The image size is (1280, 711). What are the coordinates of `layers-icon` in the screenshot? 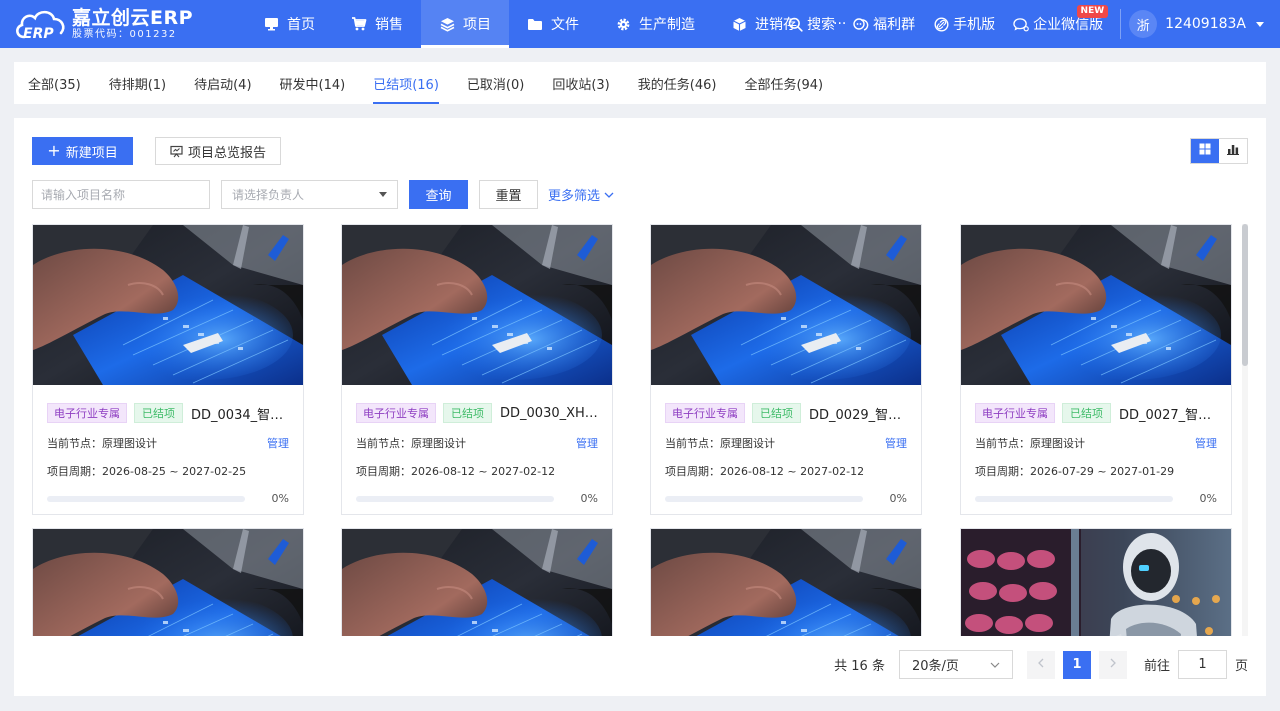 It's located at (447, 24).